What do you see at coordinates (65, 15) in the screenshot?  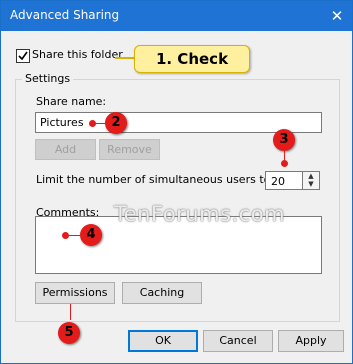 I see `window-title: Advanced Sharing` at bounding box center [65, 15].